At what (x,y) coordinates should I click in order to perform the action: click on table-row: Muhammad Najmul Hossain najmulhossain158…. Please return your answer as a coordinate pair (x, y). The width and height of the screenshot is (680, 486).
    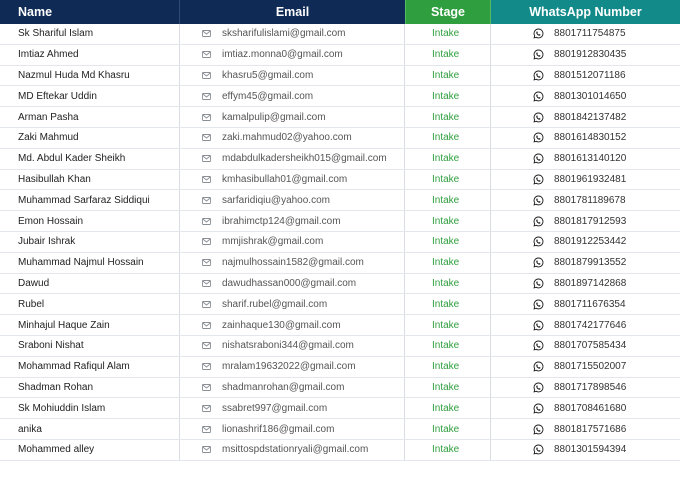
    Looking at the image, I should click on (340, 263).